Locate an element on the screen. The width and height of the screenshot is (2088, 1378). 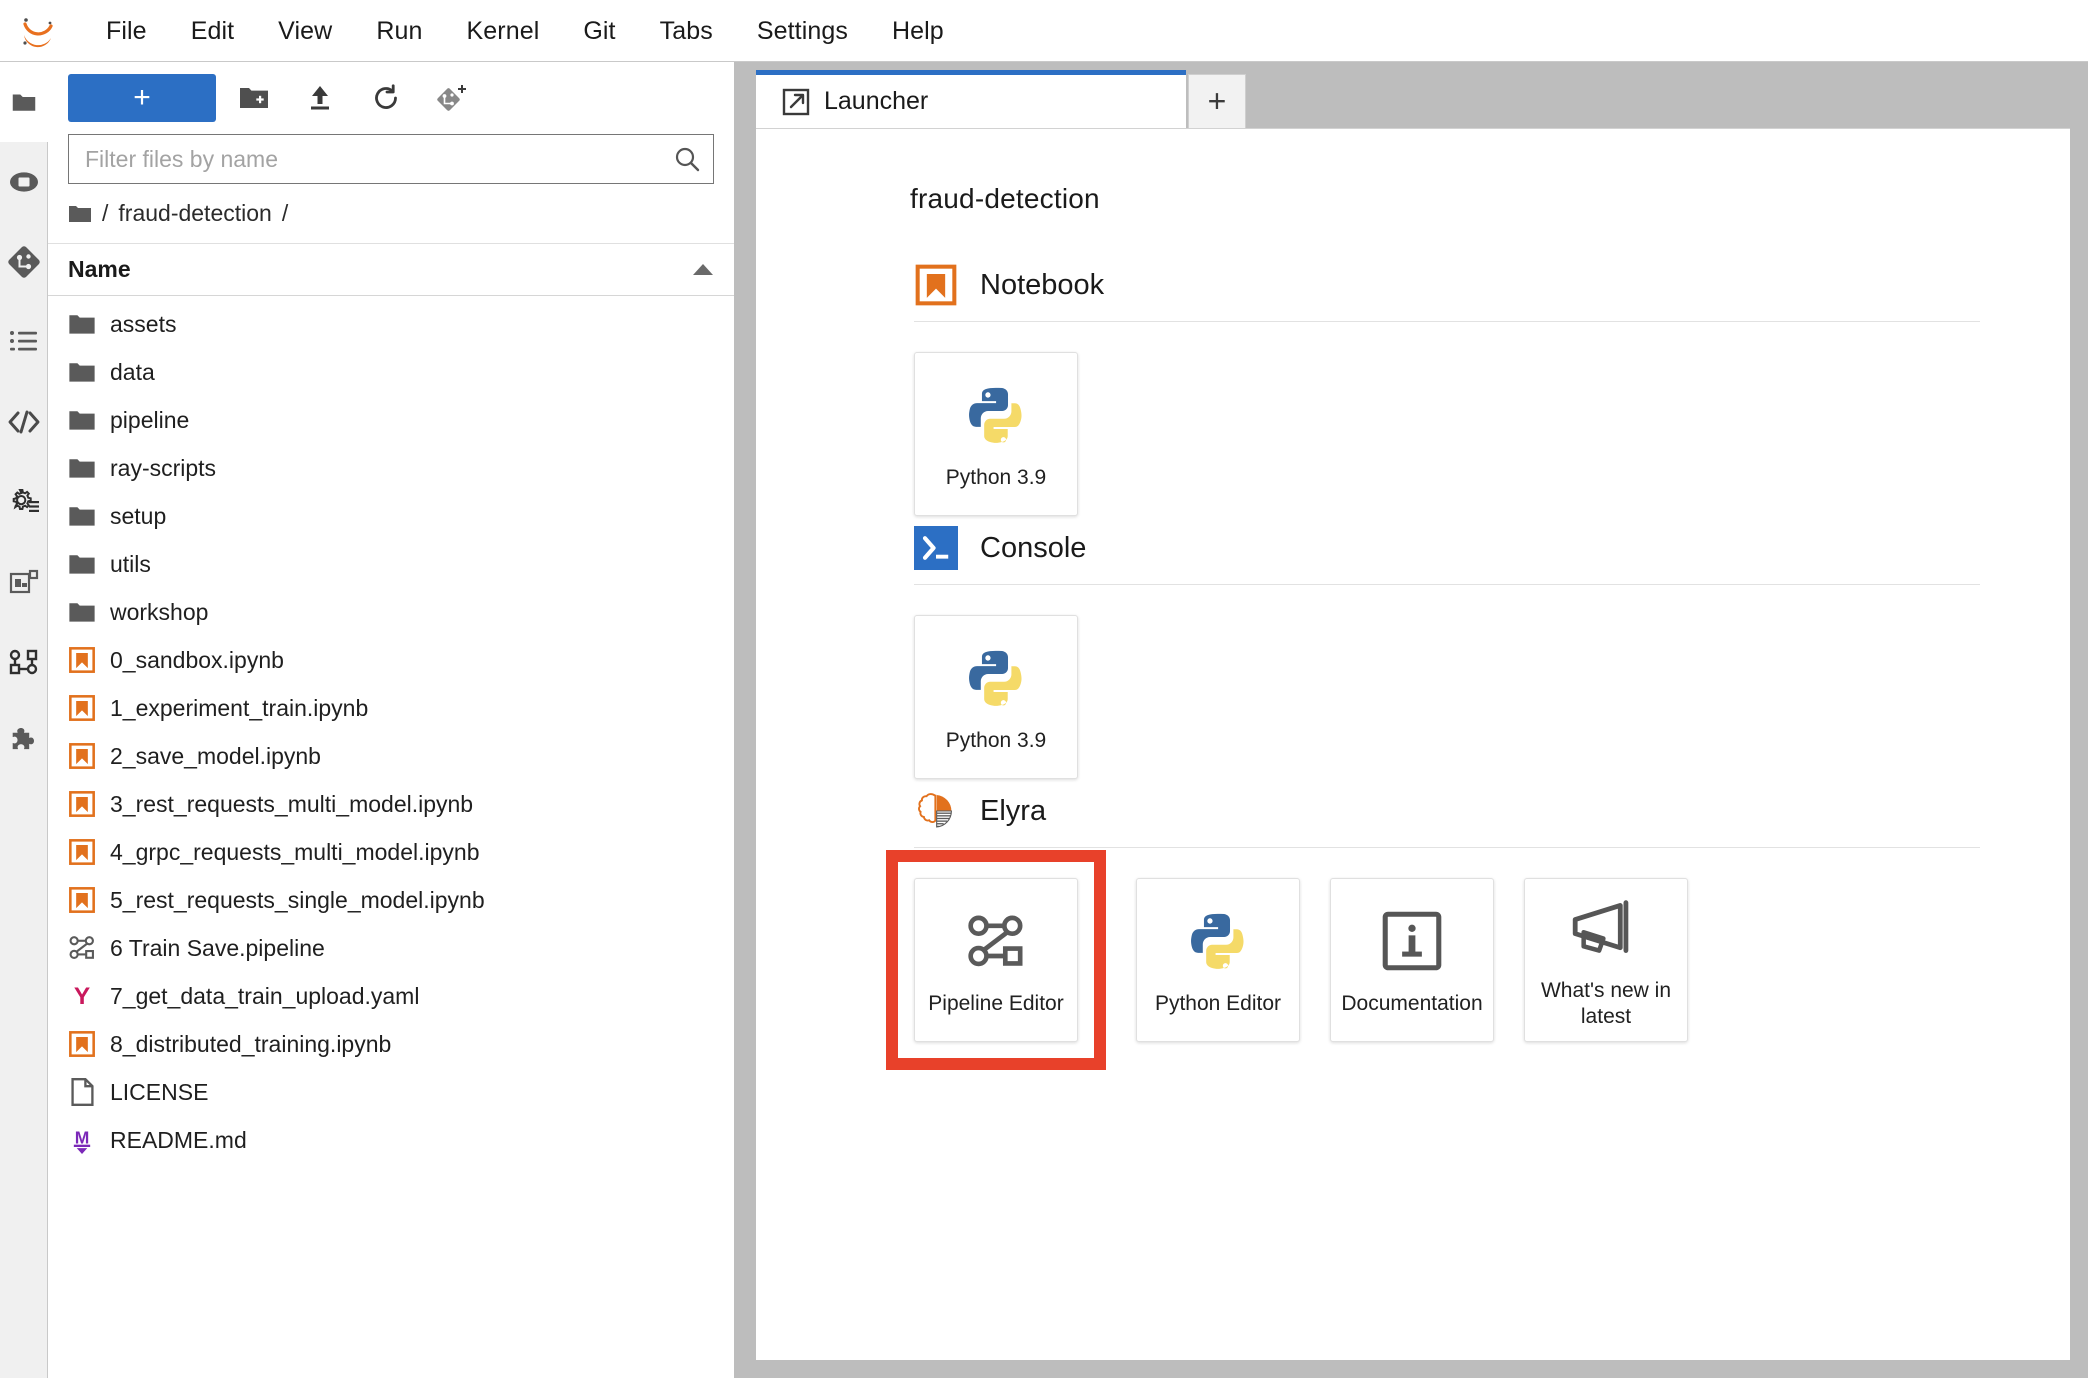
markdown-icon: M is located at coordinates (82, 1140).